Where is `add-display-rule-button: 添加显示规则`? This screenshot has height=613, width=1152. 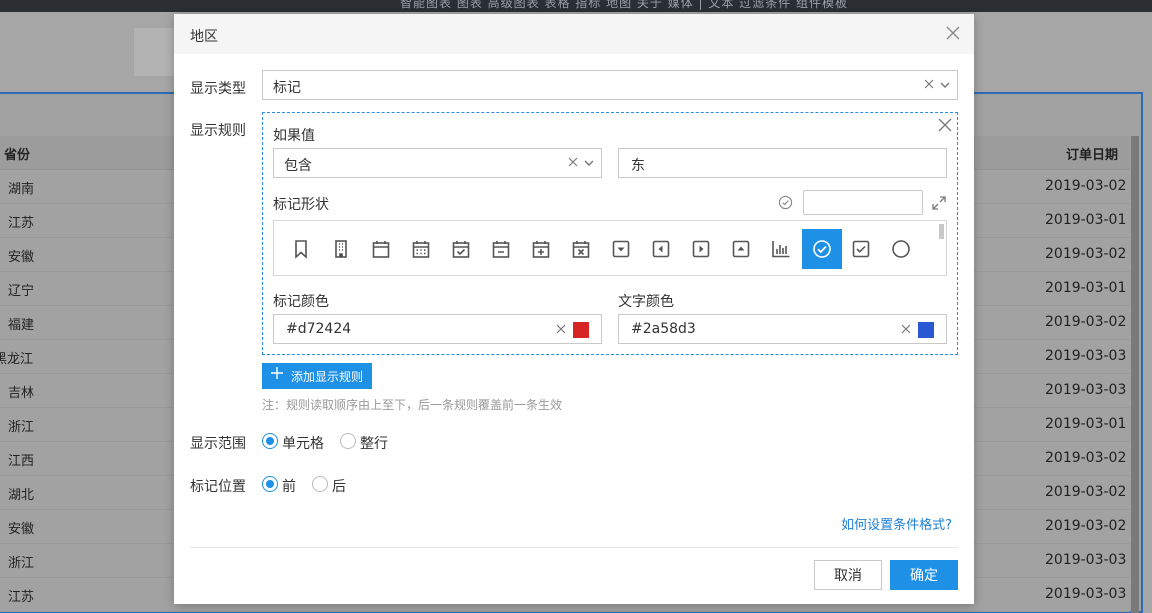
add-display-rule-button: 添加显示规则 is located at coordinates (317, 376).